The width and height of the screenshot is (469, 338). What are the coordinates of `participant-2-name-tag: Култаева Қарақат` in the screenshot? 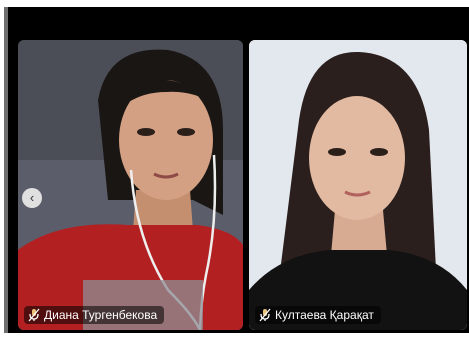 It's located at (318, 315).